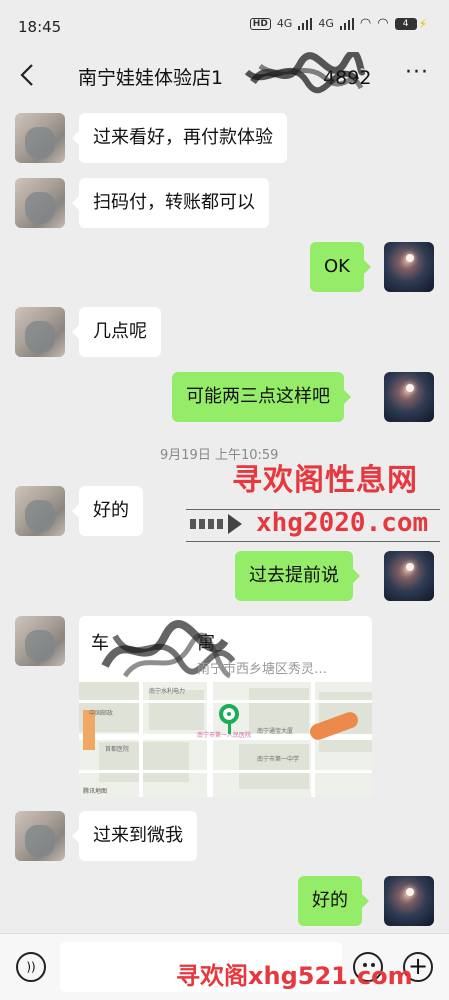 This screenshot has width=449, height=1000. Describe the element at coordinates (229, 714) in the screenshot. I see `map-pin-icon` at that location.